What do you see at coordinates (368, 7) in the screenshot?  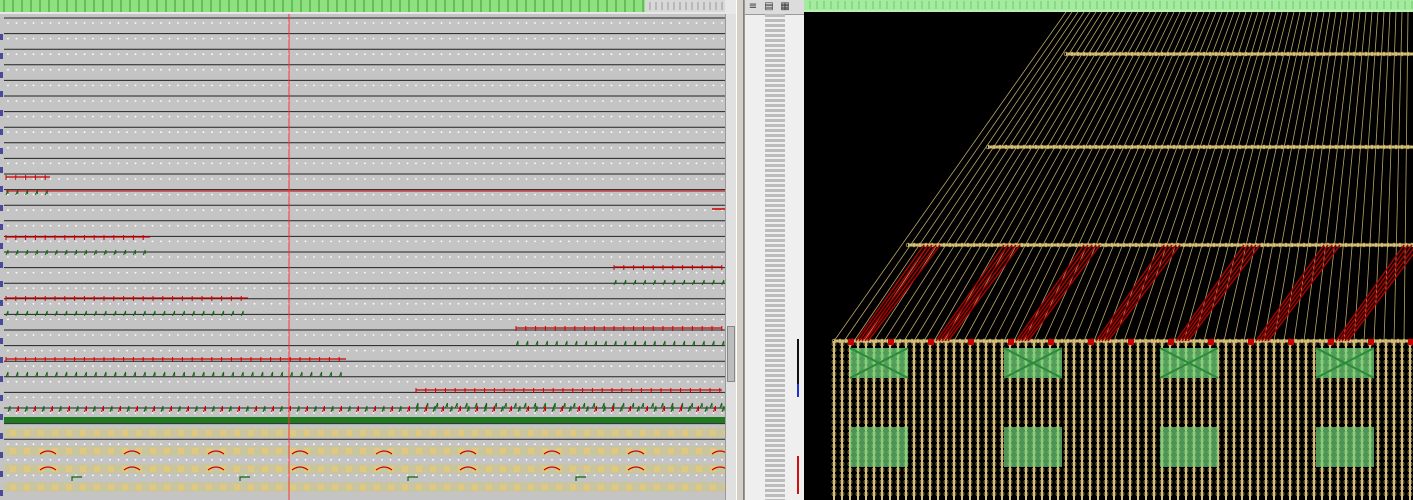 I see `top-ruler` at bounding box center [368, 7].